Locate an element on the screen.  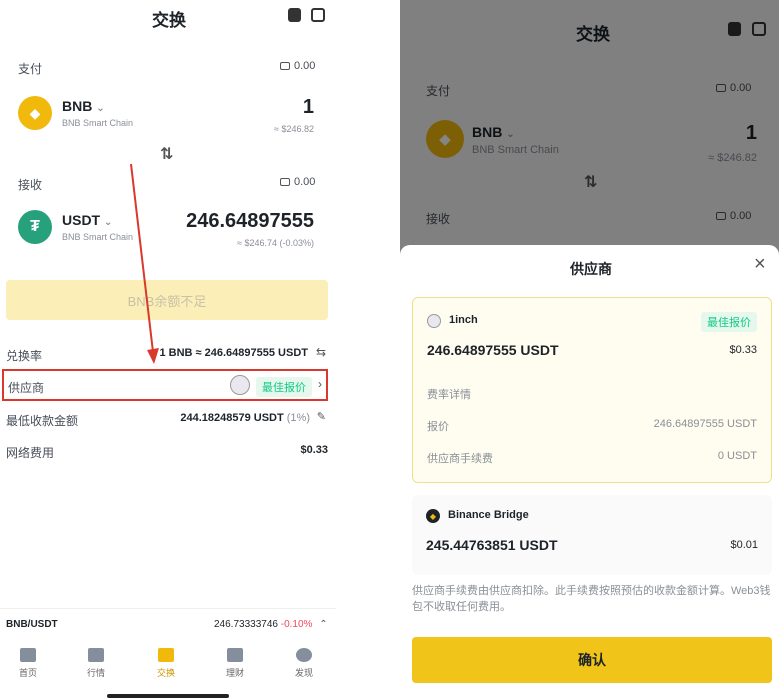
pay-usd-value: ≈ $246.82 is located at coordinates (294, 129).